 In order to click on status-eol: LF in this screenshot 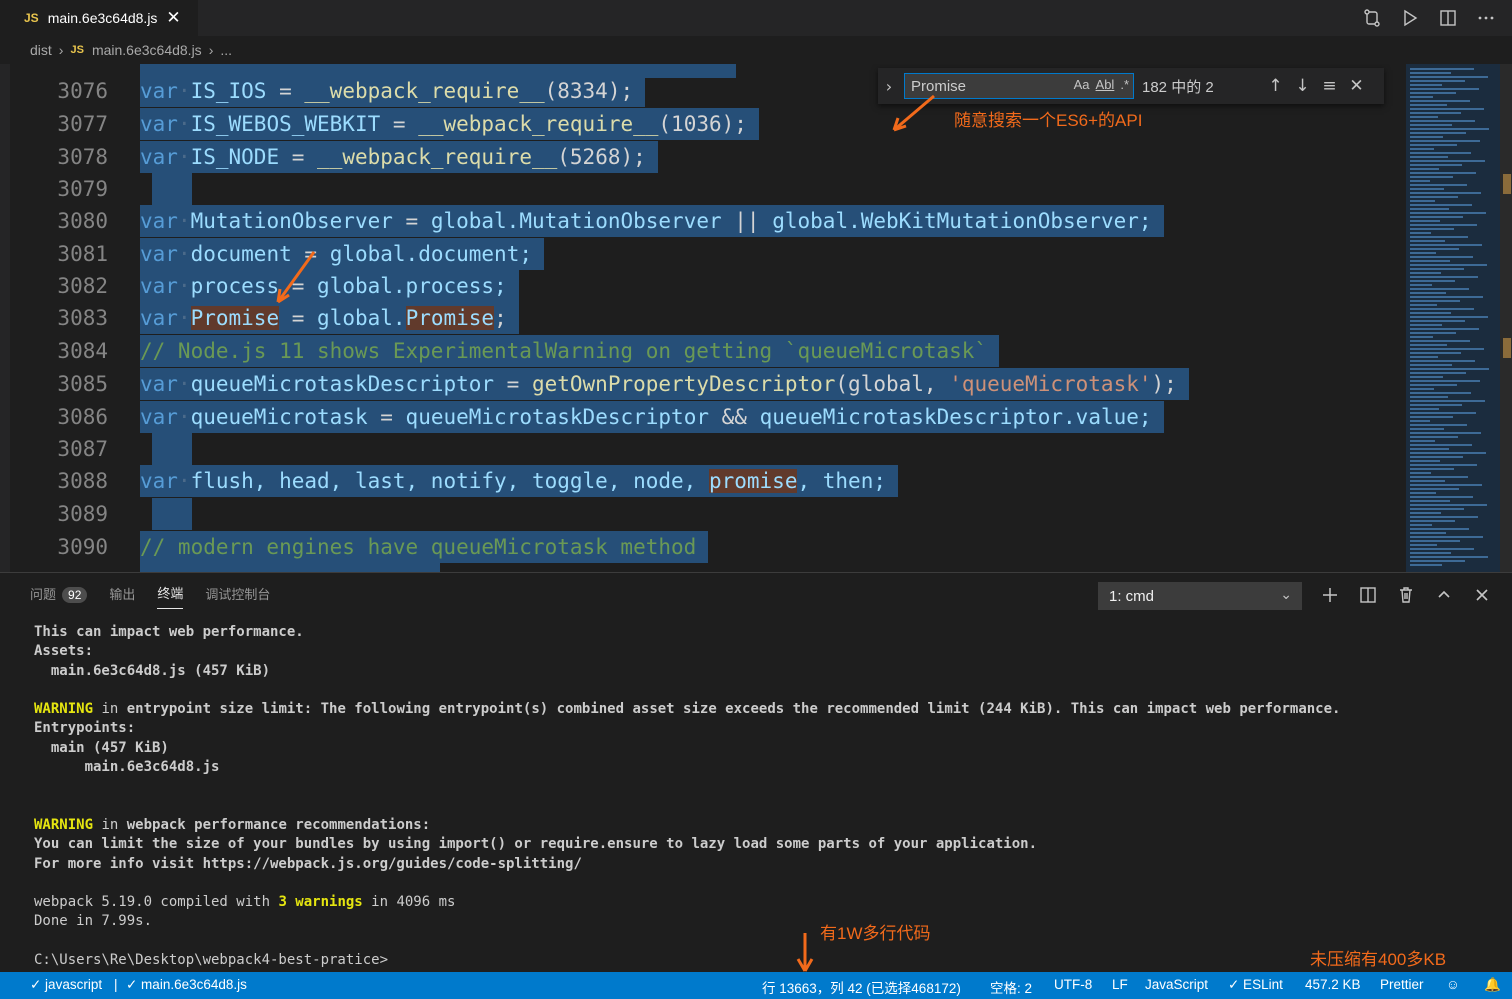, I will do `click(1120, 984)`.